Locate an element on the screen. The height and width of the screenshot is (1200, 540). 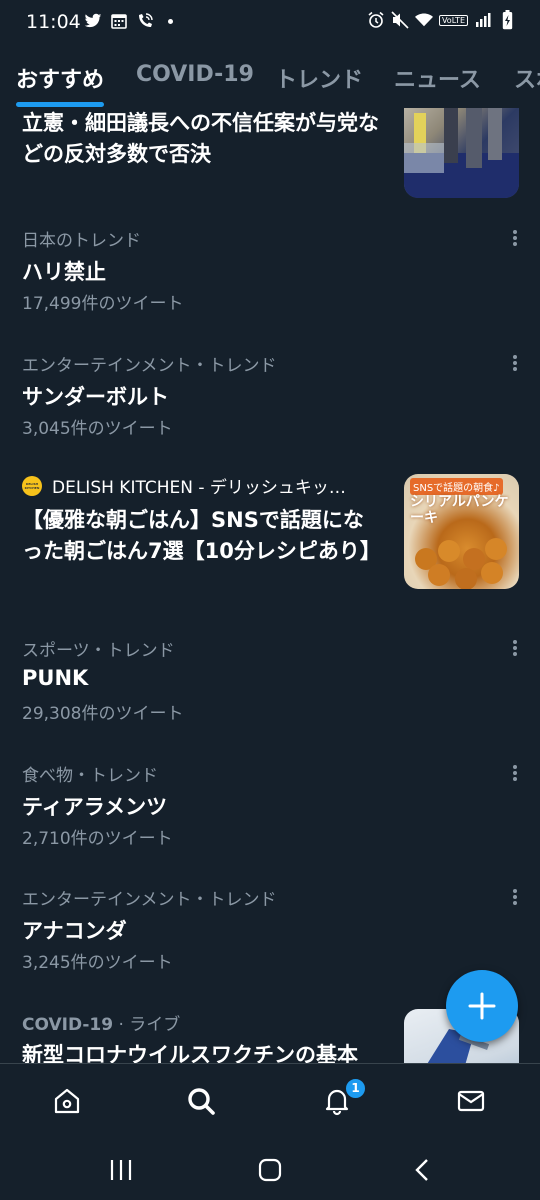
signal-icon is located at coordinates (483, 20).